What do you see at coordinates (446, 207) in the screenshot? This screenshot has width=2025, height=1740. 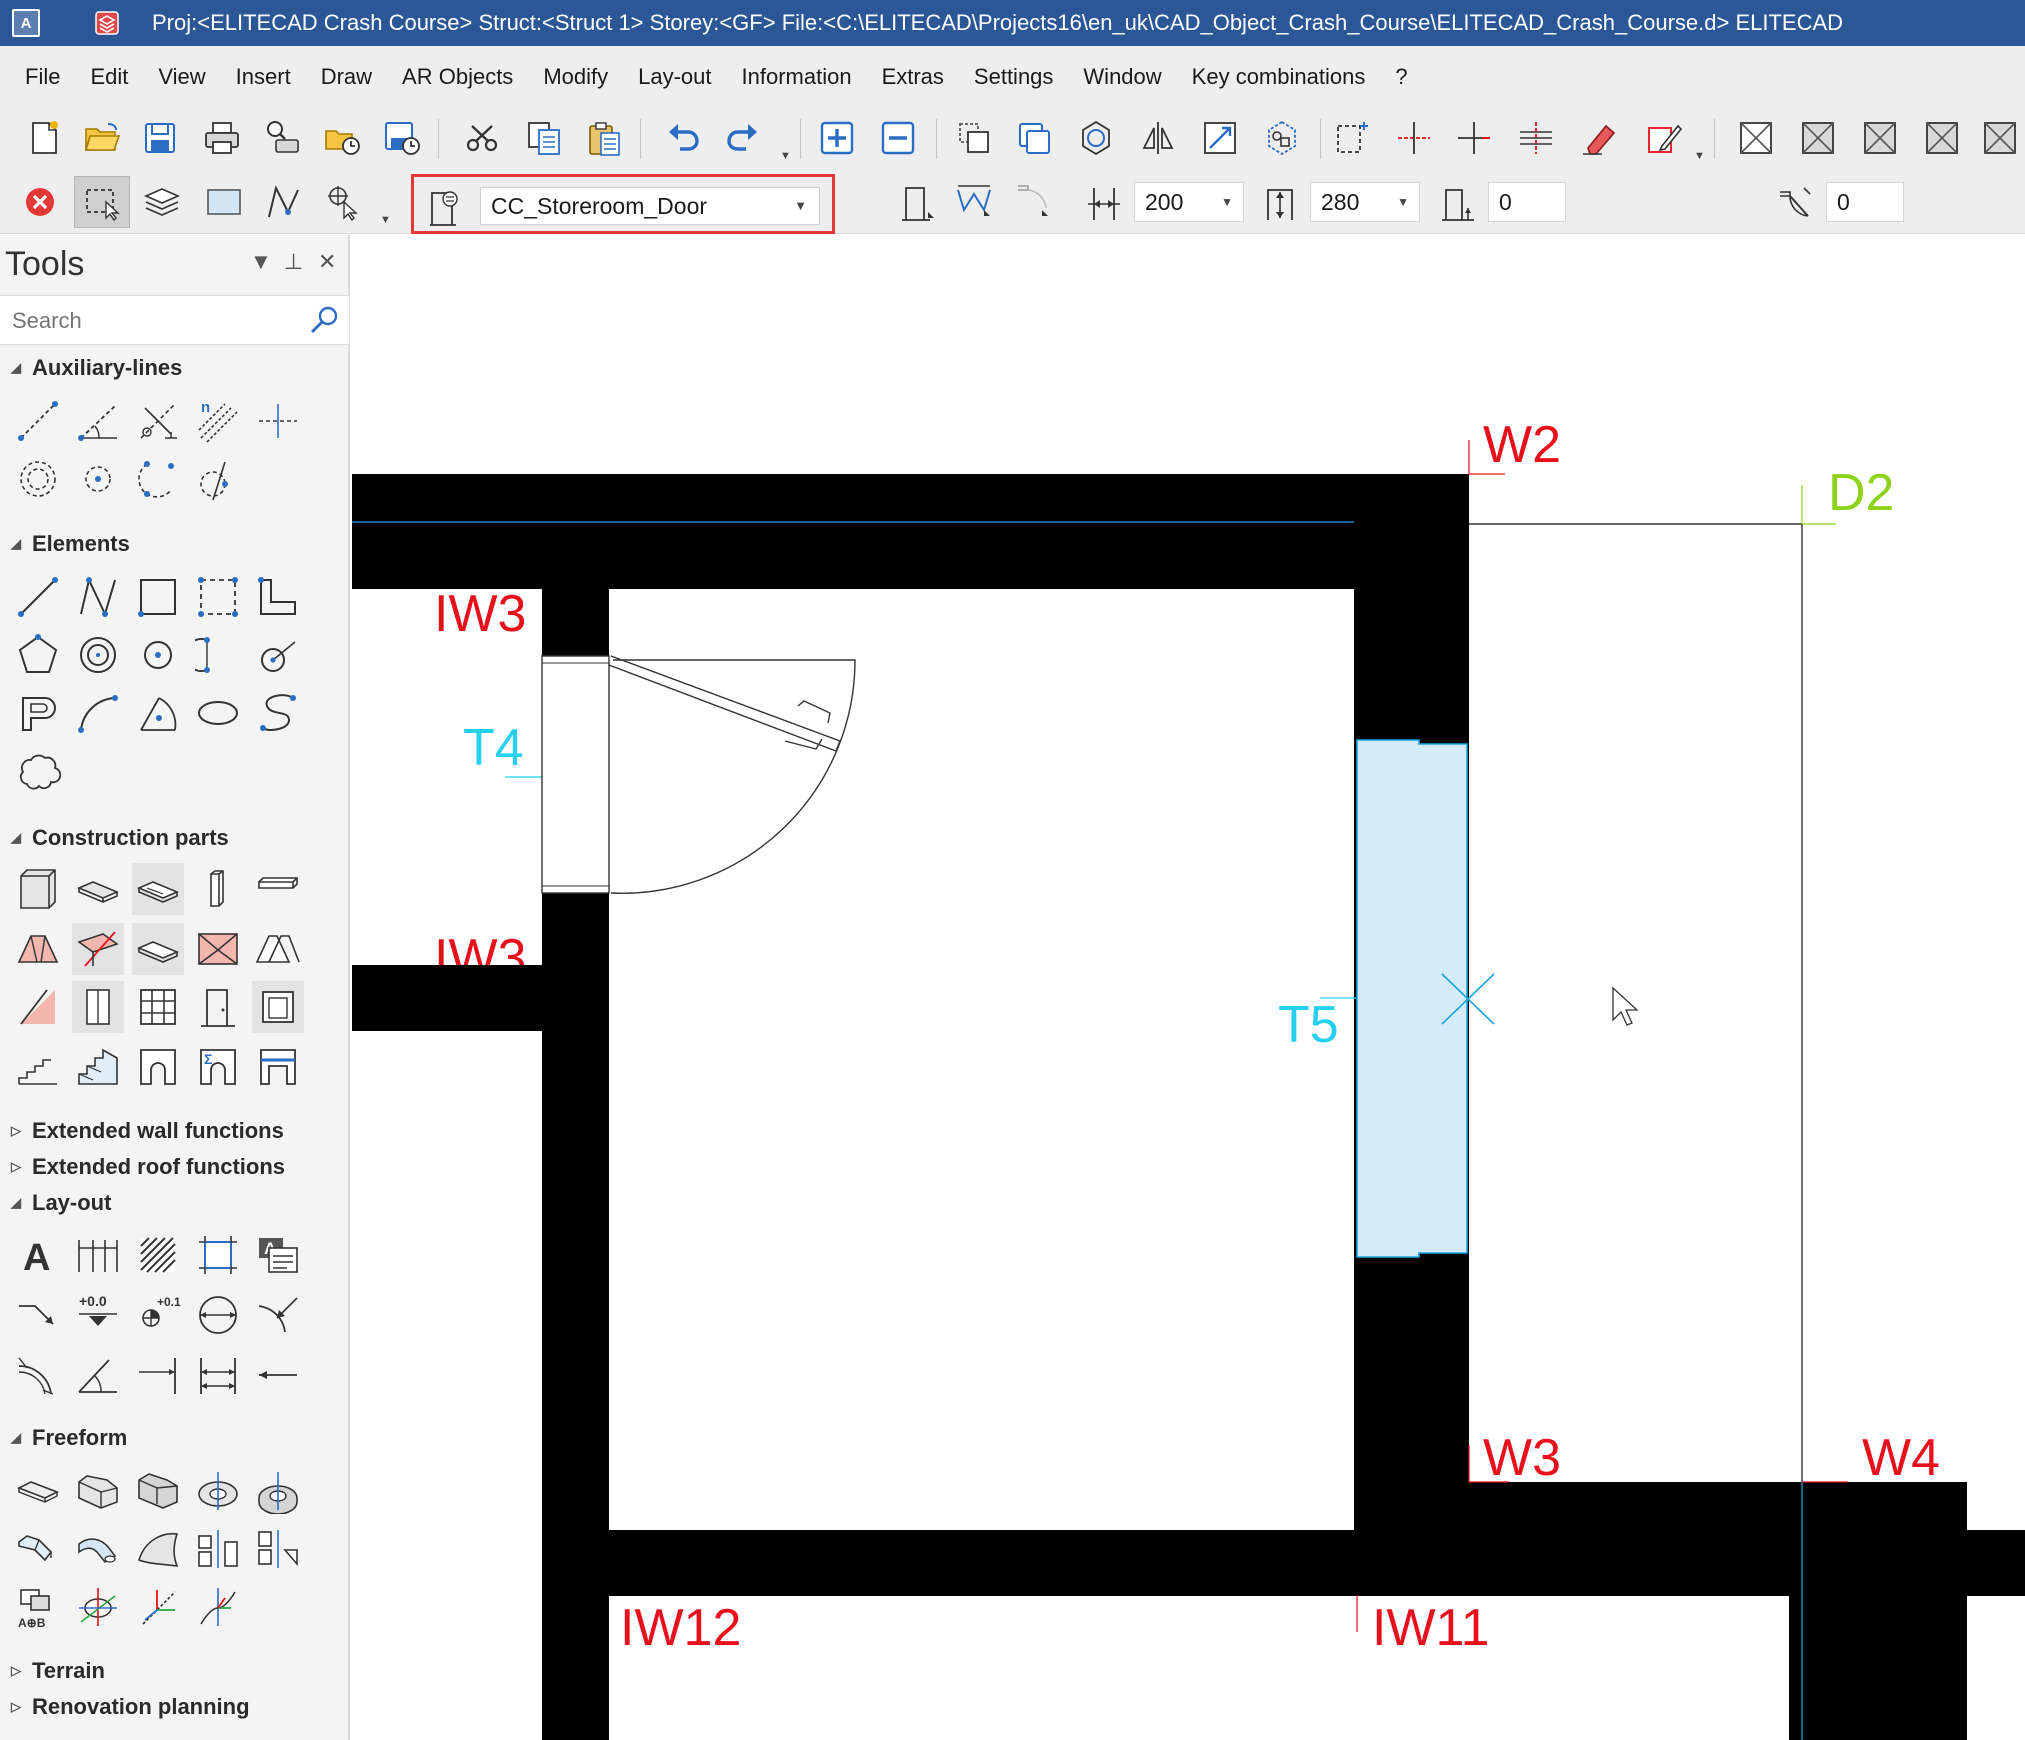 I see `door-type-icon` at bounding box center [446, 207].